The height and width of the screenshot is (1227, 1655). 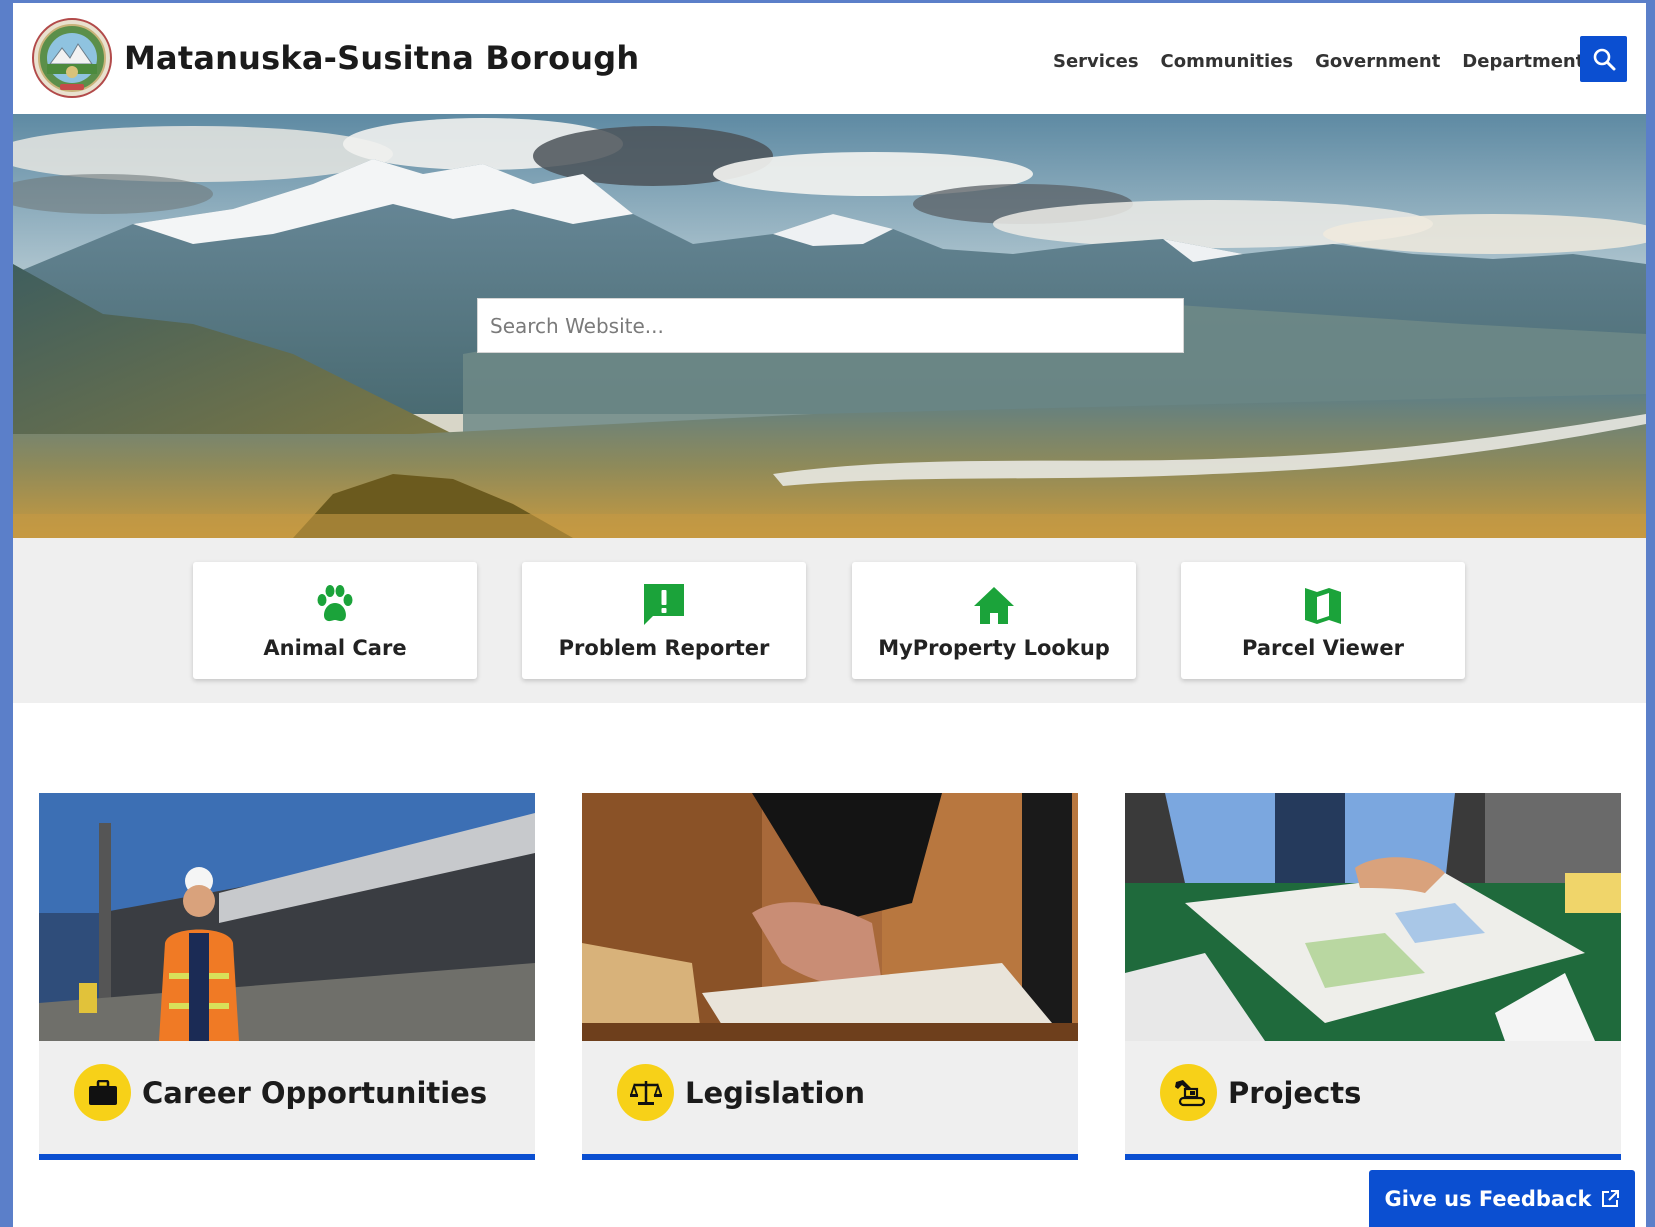 I want to click on quick-link-problem-reporter: Problem Reporter, so click(x=664, y=620).